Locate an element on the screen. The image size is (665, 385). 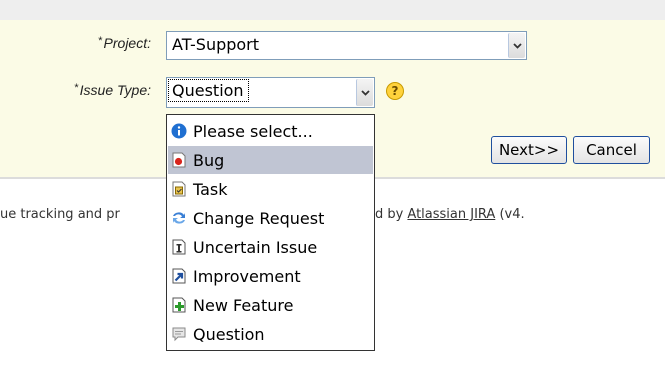
uncertain-issue-icon is located at coordinates (179, 247).